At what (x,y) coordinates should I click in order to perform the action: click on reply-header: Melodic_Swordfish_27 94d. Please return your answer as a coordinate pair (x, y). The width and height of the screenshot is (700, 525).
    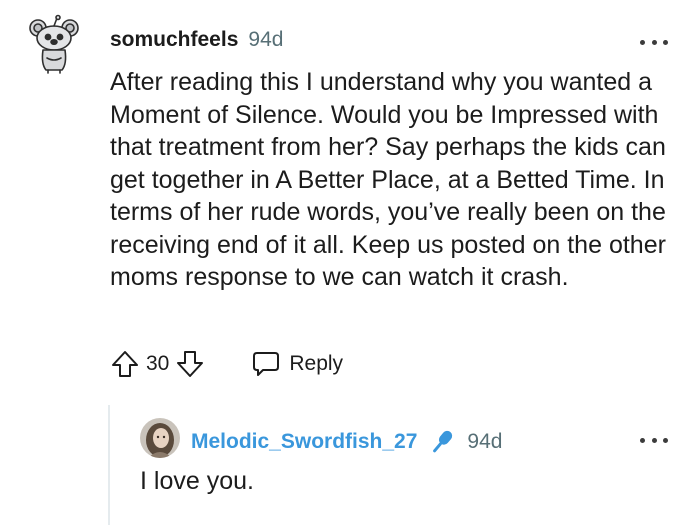
    Looking at the image, I should click on (346, 442).